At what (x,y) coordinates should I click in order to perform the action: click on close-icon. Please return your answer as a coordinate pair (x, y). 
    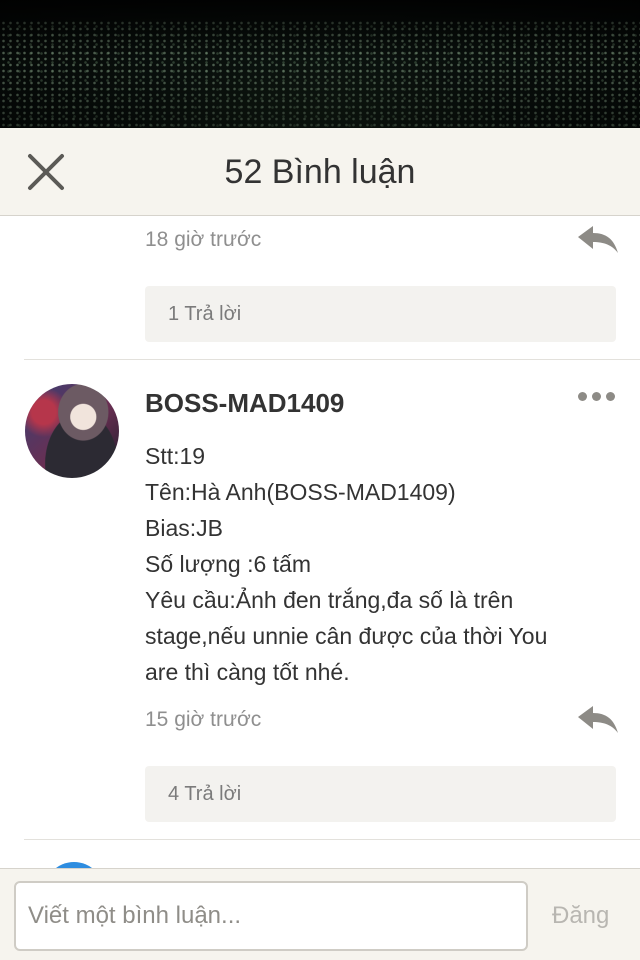
    Looking at the image, I should click on (46, 172).